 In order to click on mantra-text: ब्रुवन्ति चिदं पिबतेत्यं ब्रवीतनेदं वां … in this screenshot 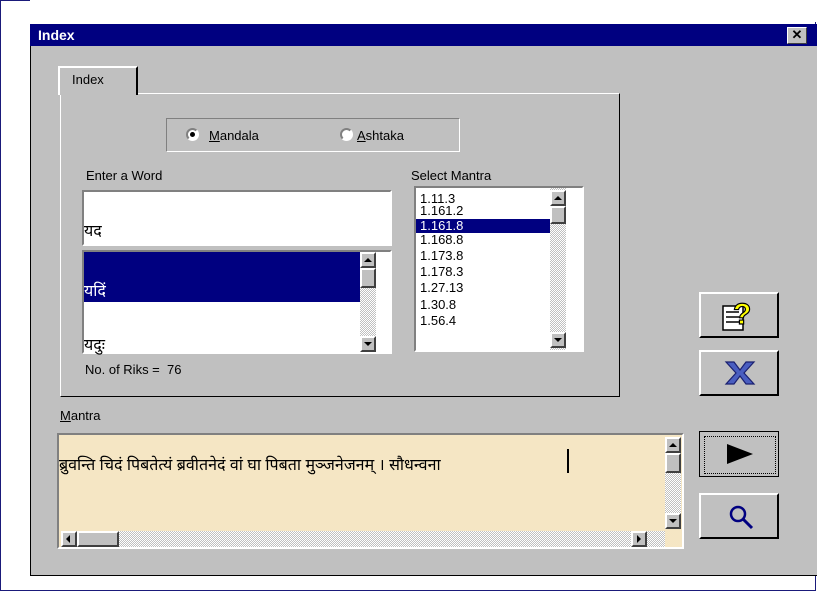, I will do `click(250, 465)`.